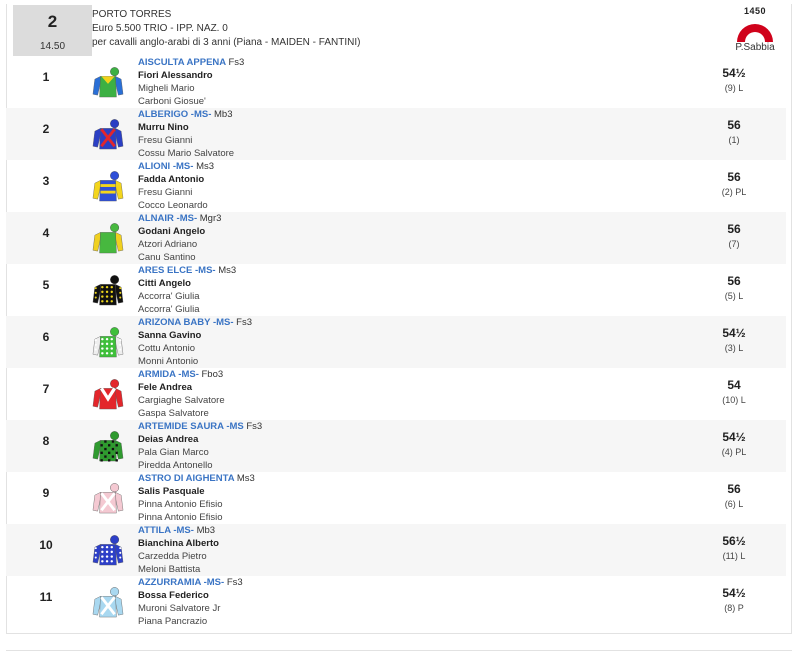  What do you see at coordinates (181, 400) in the screenshot?
I see `trainer-name: Cargiaghe Salvatore` at bounding box center [181, 400].